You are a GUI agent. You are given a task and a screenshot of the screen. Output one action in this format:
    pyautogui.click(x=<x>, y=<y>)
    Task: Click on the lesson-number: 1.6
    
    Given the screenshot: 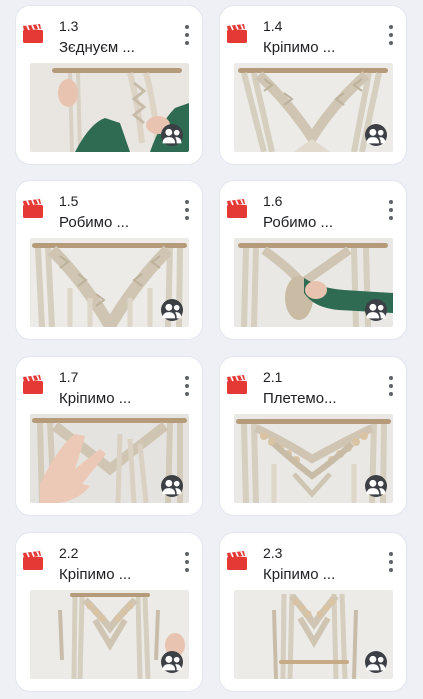 What is the action you would take?
    pyautogui.click(x=273, y=201)
    